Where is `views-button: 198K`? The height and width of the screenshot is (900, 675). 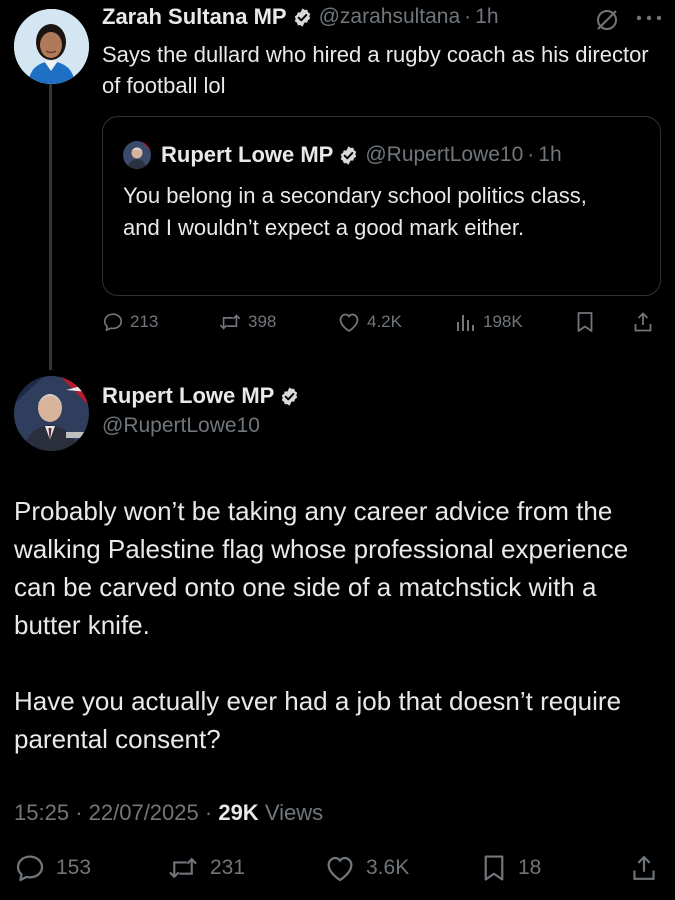
views-button: 198K is located at coordinates (489, 322).